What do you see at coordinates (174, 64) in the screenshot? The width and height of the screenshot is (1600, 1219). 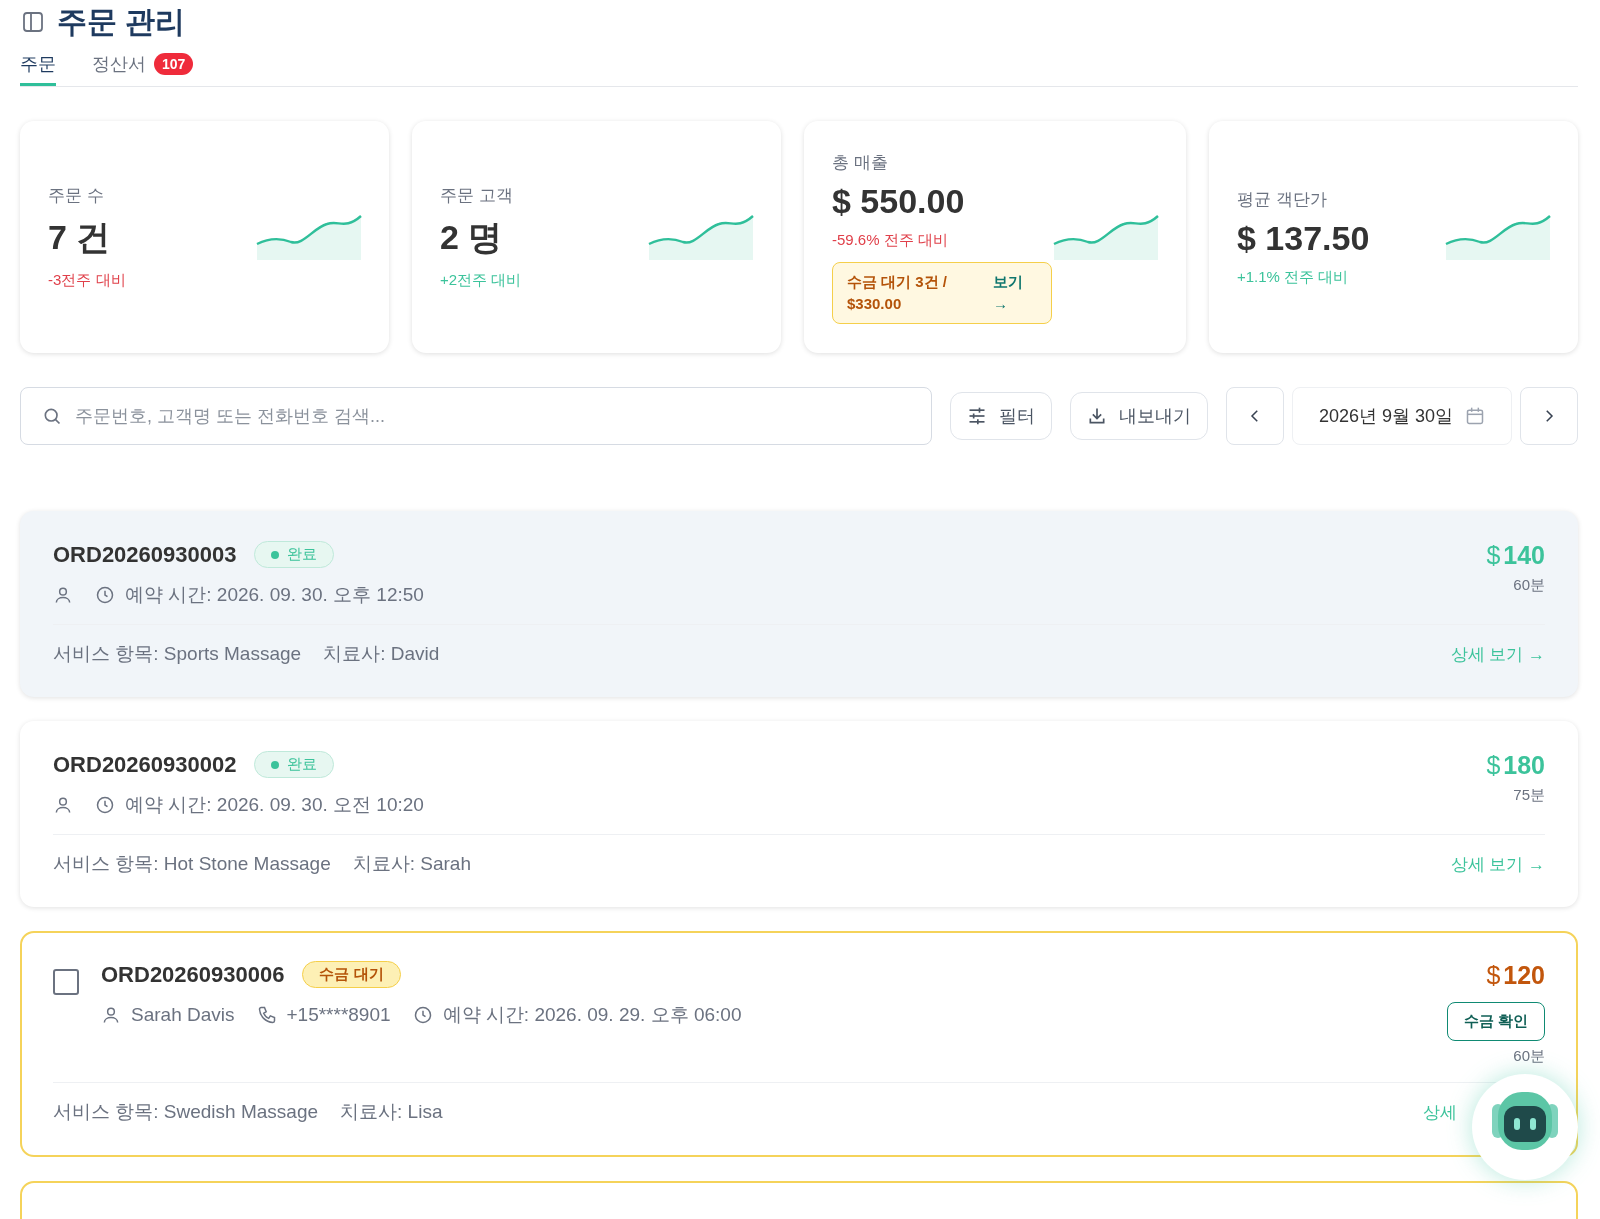 I see `count-badge: 107` at bounding box center [174, 64].